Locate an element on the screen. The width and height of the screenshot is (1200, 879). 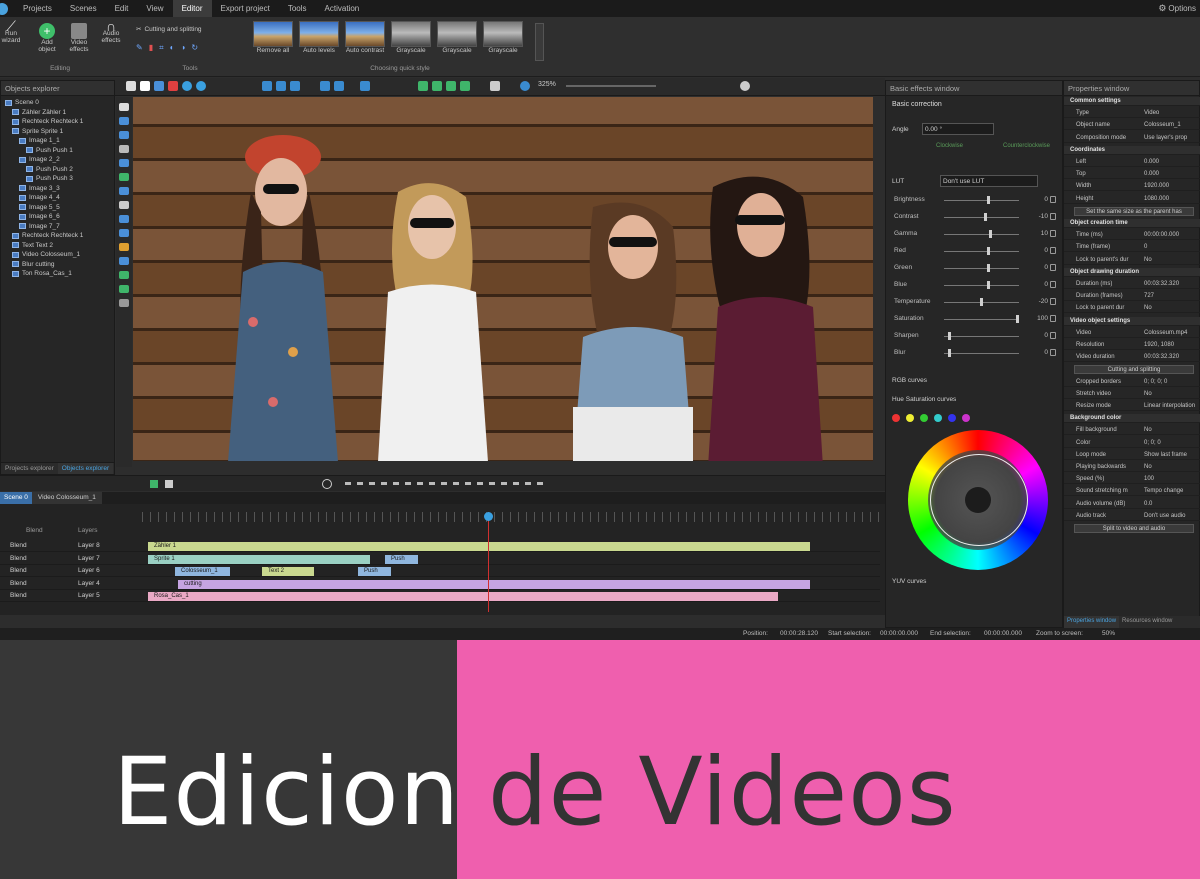
arrow-left-icon is located at coordinates (451, 86).